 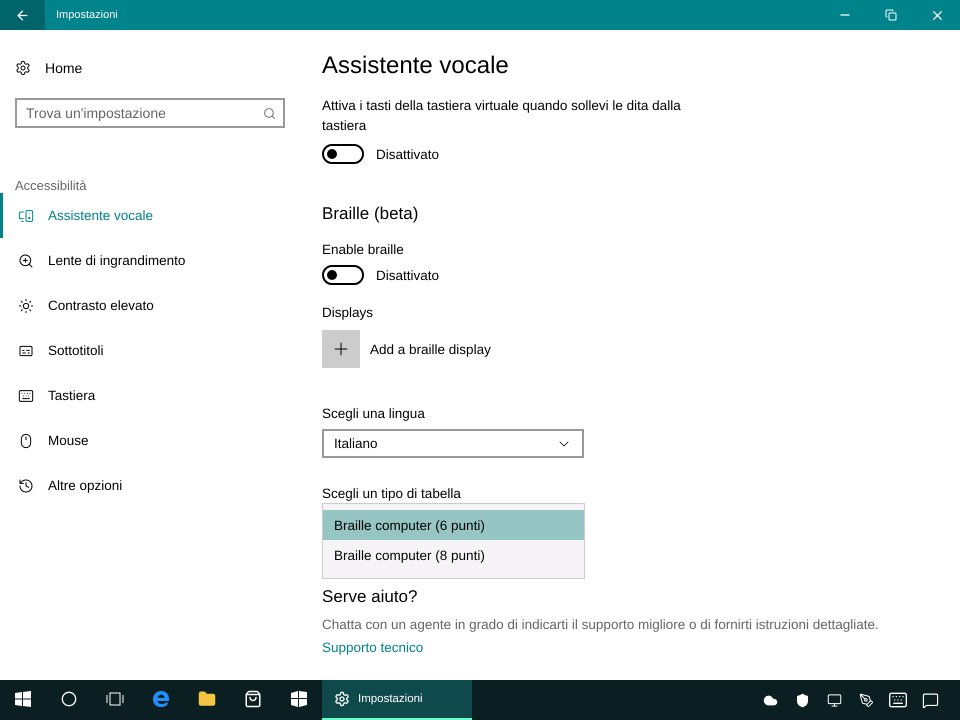 I want to click on zoom-icon, so click(x=26, y=260).